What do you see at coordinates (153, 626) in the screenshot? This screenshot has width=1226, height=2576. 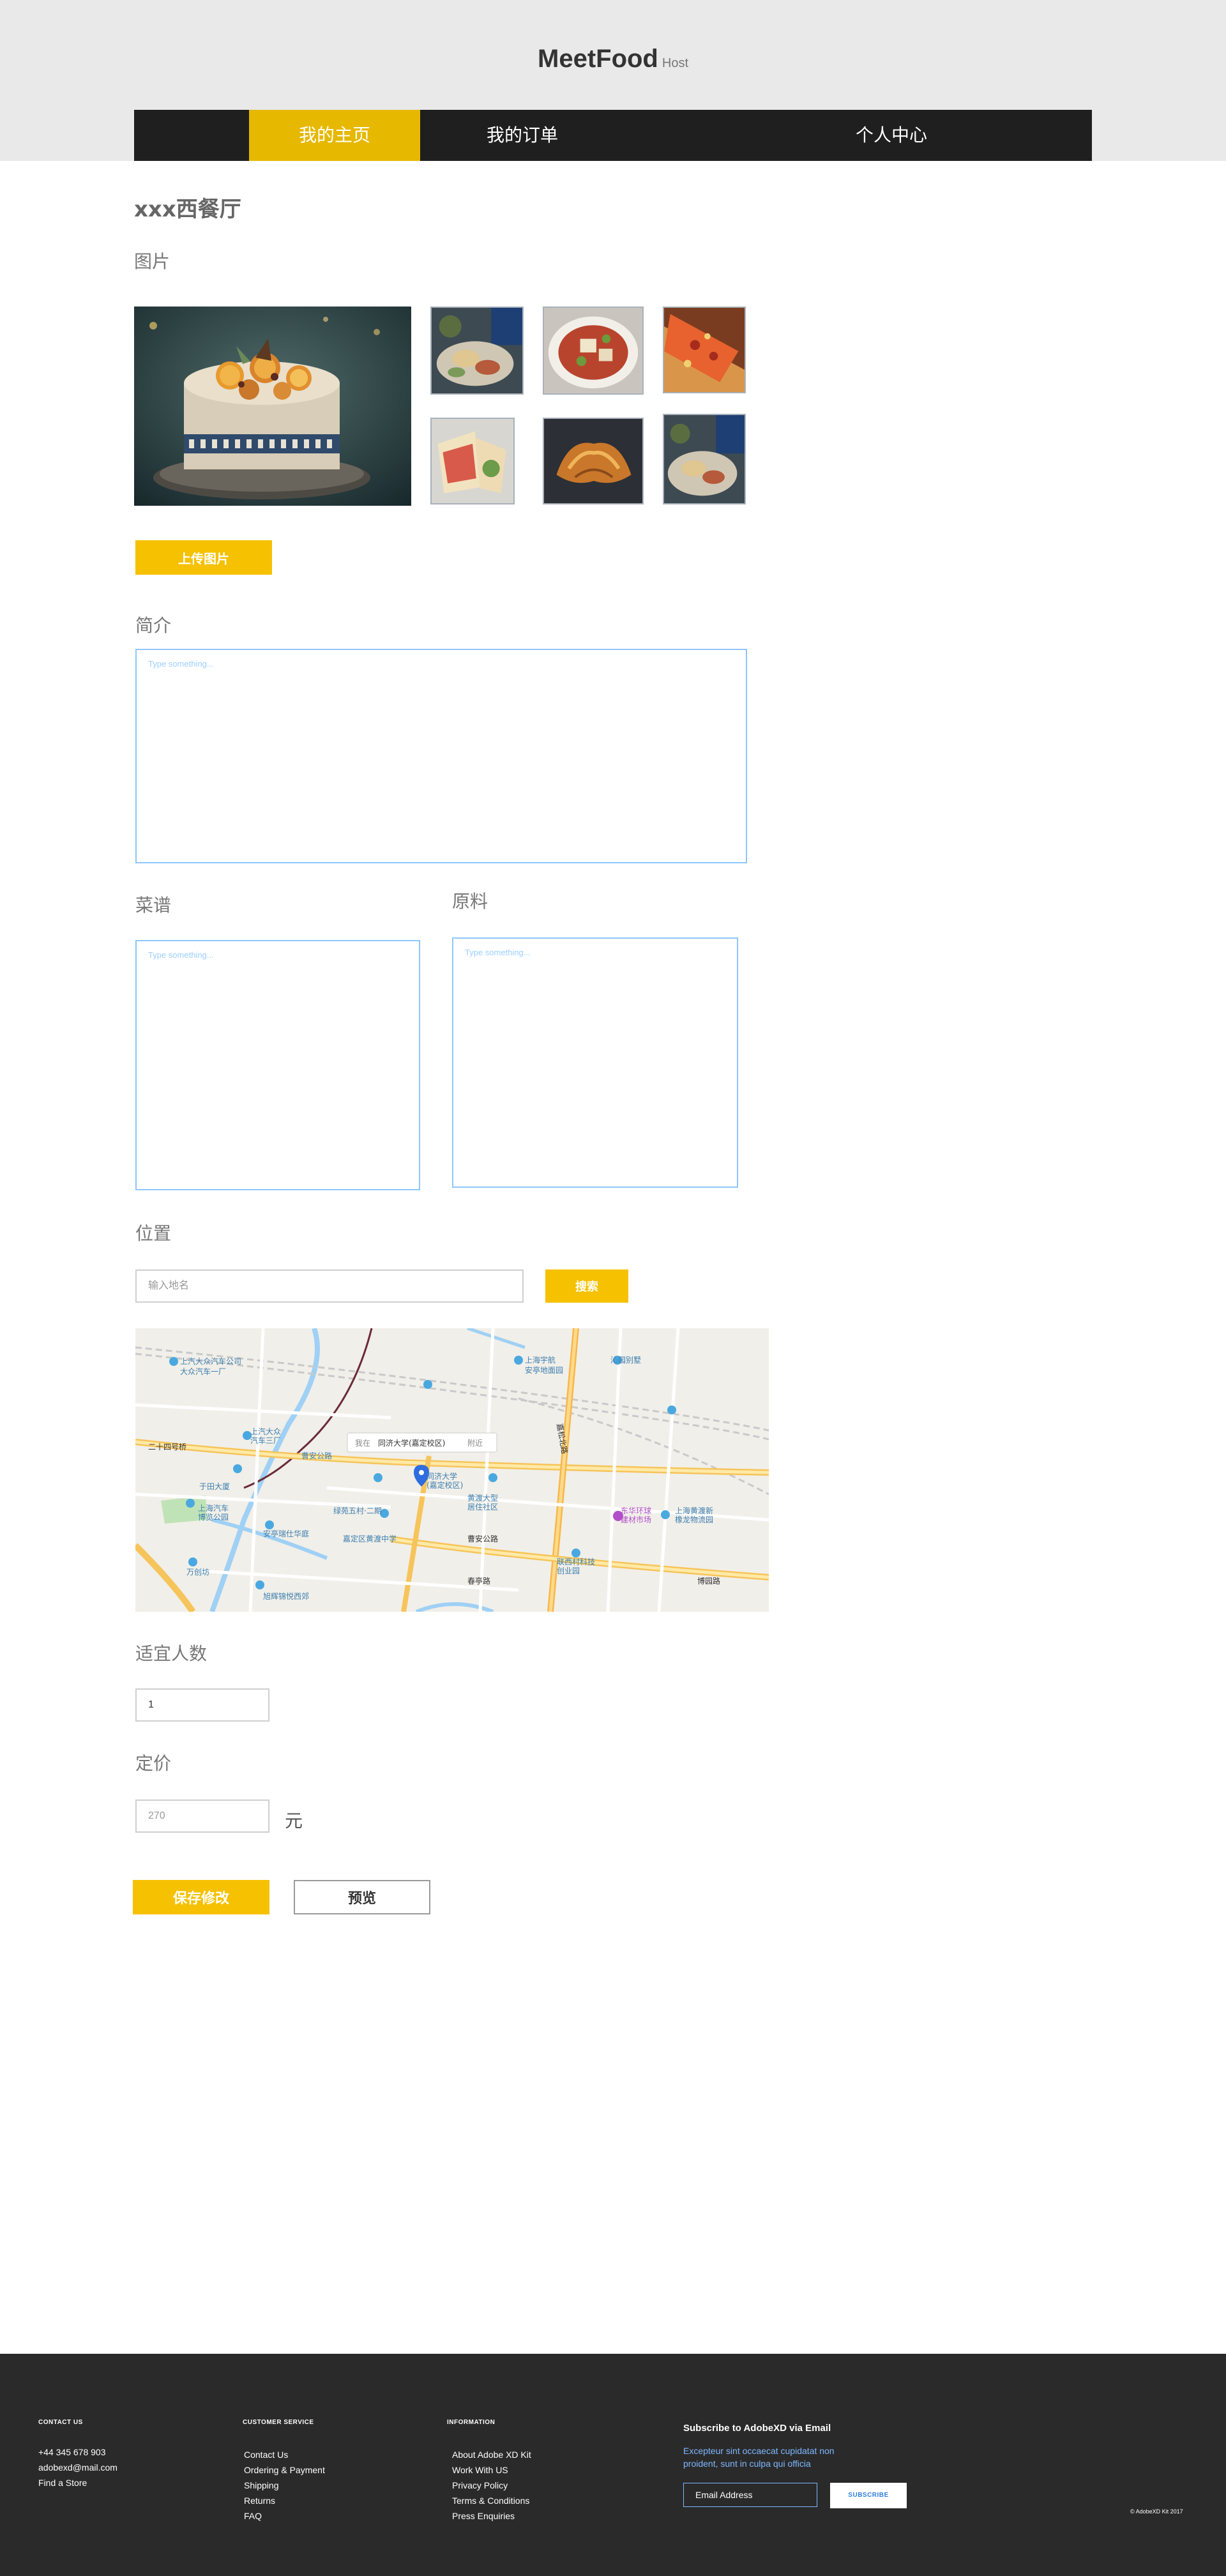 I see `intro-label: 简介` at bounding box center [153, 626].